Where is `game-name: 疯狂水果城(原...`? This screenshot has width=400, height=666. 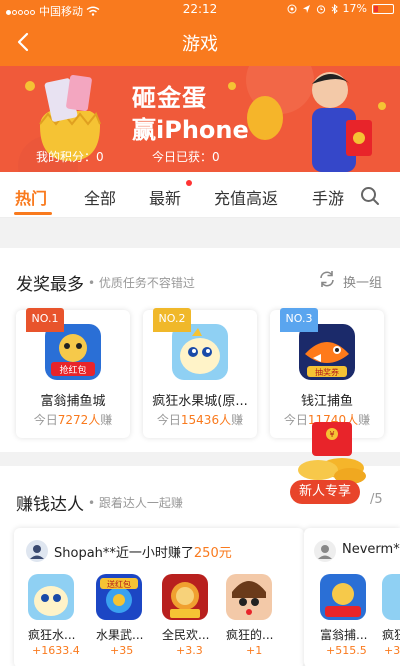 game-name: 疯狂水果城(原... is located at coordinates (200, 401).